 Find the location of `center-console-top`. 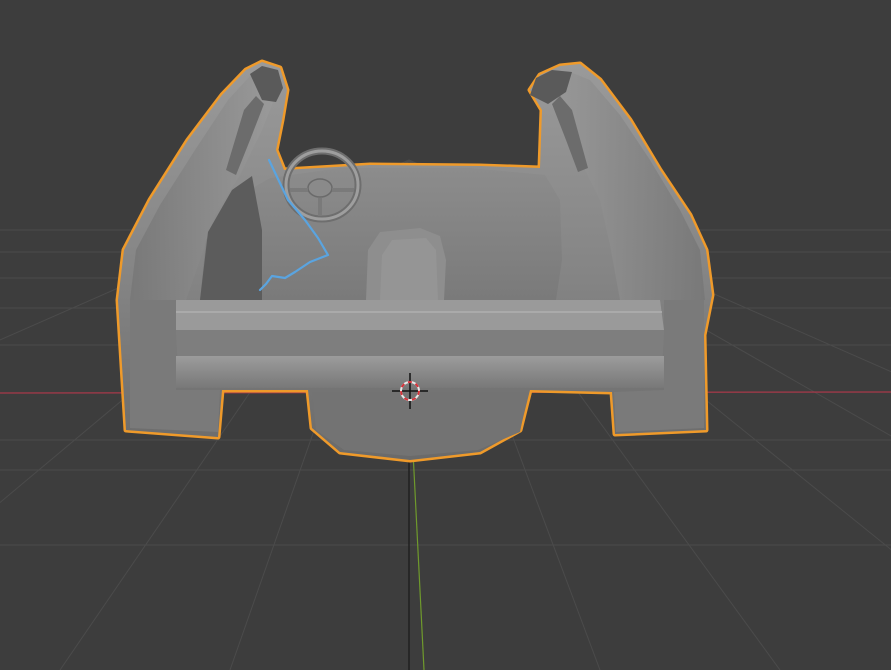

center-console-top is located at coordinates (409, 269).